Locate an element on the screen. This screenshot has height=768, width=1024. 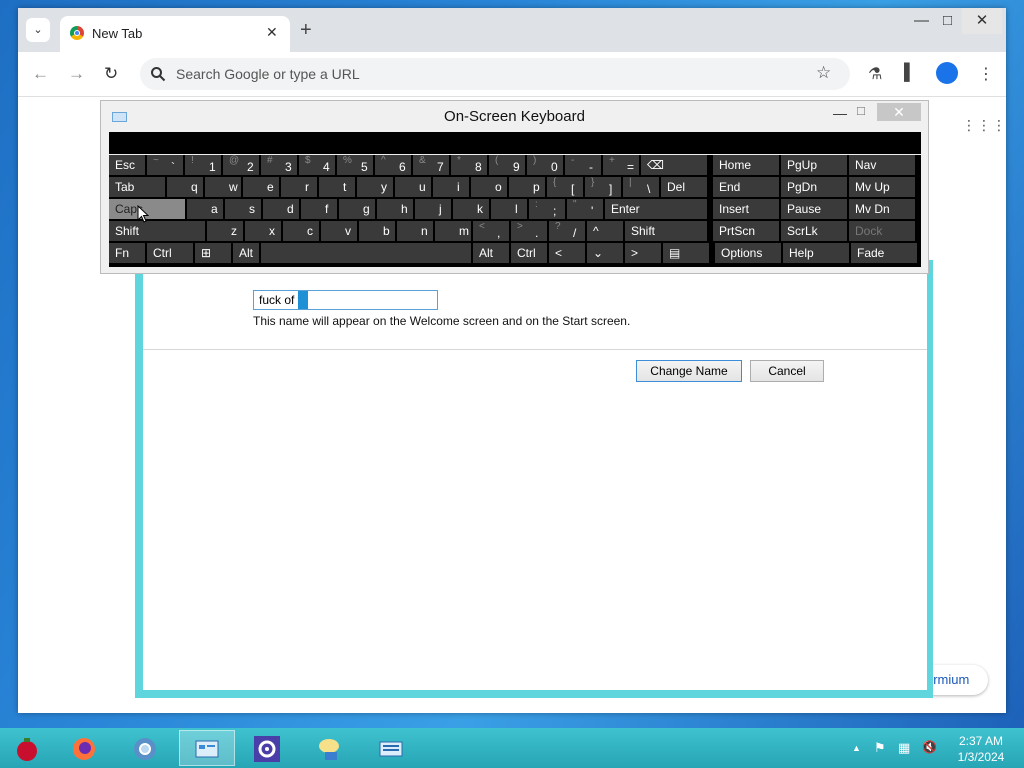
key-win: ⊞ is located at coordinates (213, 253).